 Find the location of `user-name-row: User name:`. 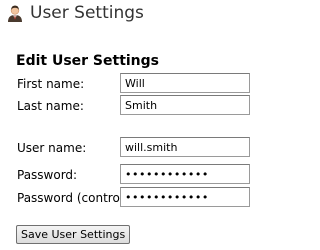

user-name-row: User name: is located at coordinates (137, 148).